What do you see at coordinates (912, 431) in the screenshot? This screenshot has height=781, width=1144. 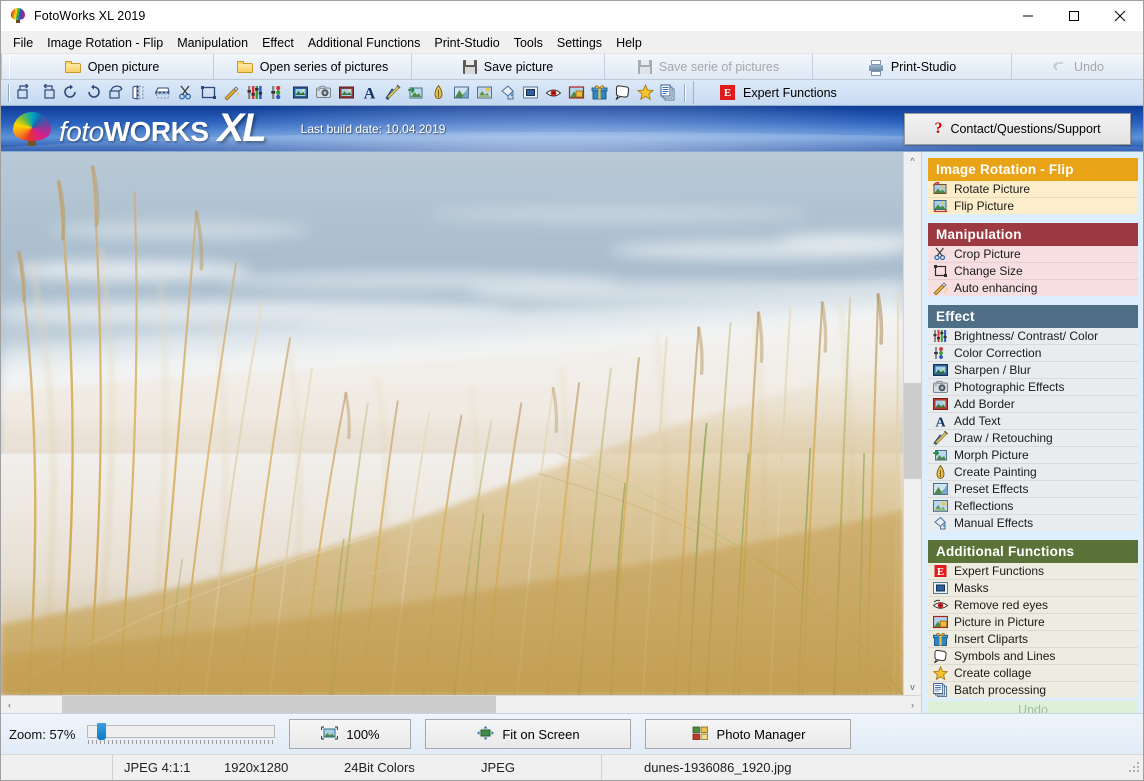 I see `vertical-scroll-thumb` at bounding box center [912, 431].